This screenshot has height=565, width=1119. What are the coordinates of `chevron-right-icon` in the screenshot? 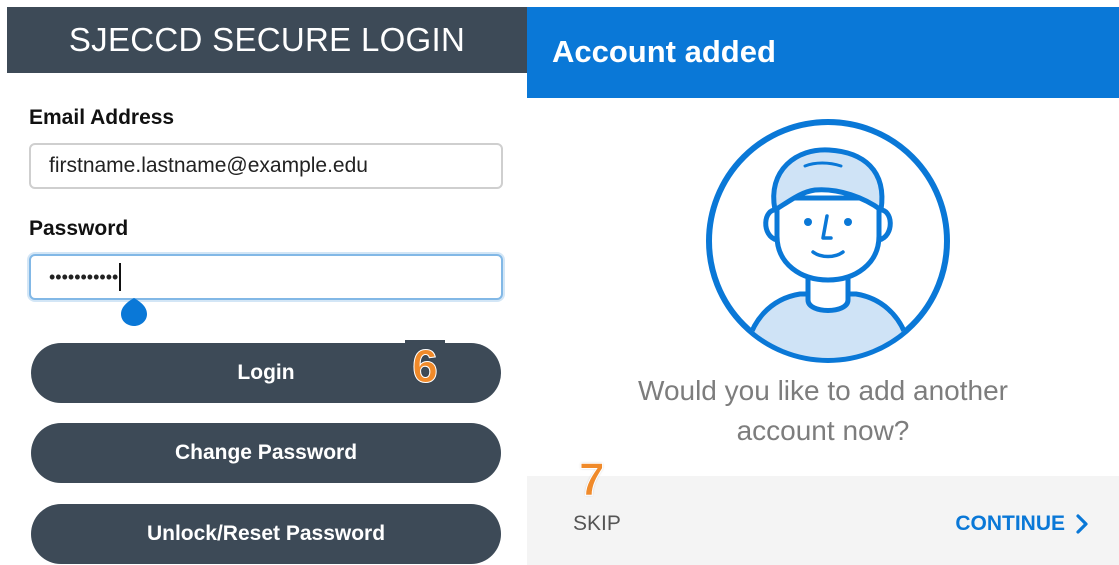 It's located at (1082, 524).